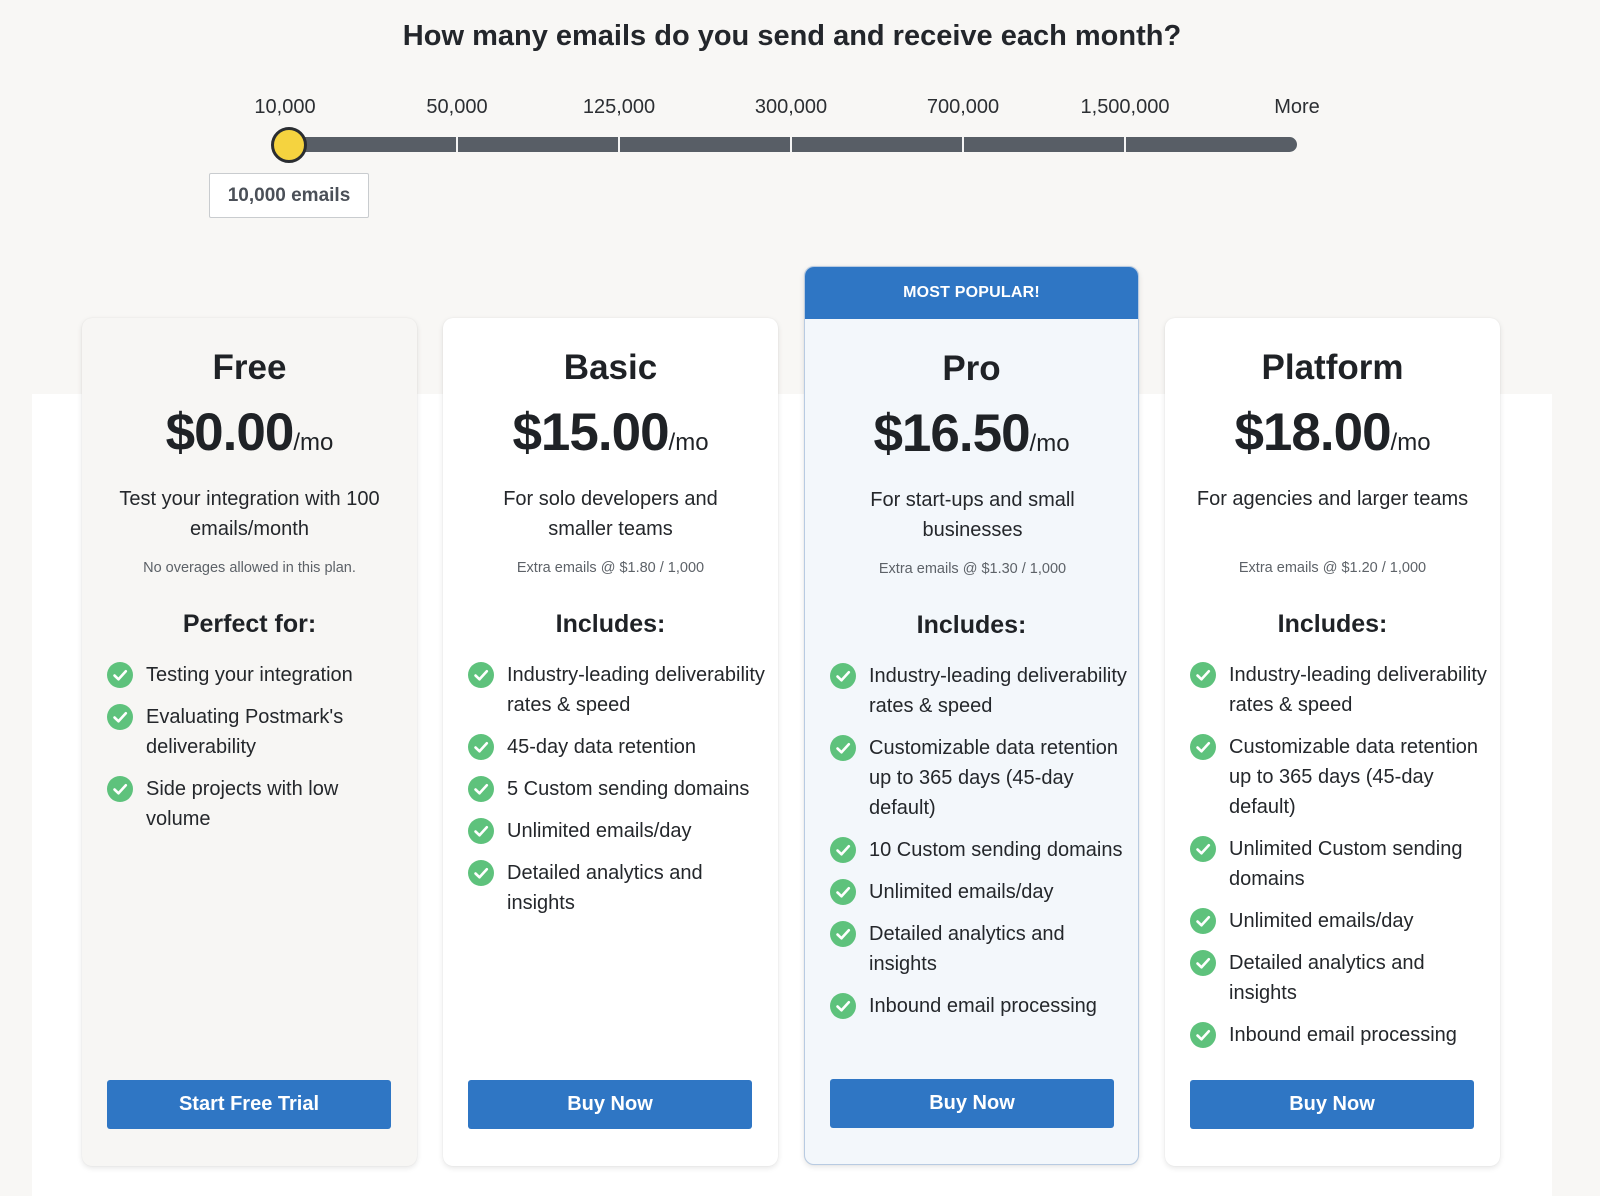 This screenshot has height=1196, width=1600. I want to click on features-heading: Perfect for:, so click(249, 624).